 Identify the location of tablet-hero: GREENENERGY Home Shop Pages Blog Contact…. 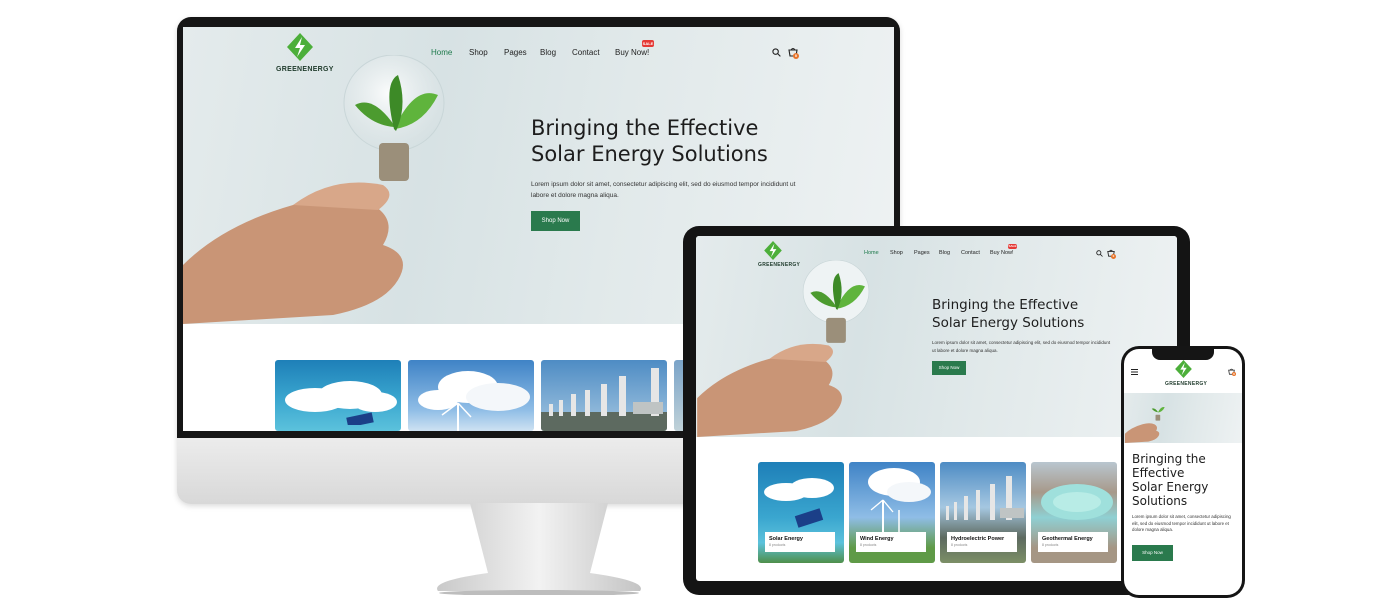
(936, 336).